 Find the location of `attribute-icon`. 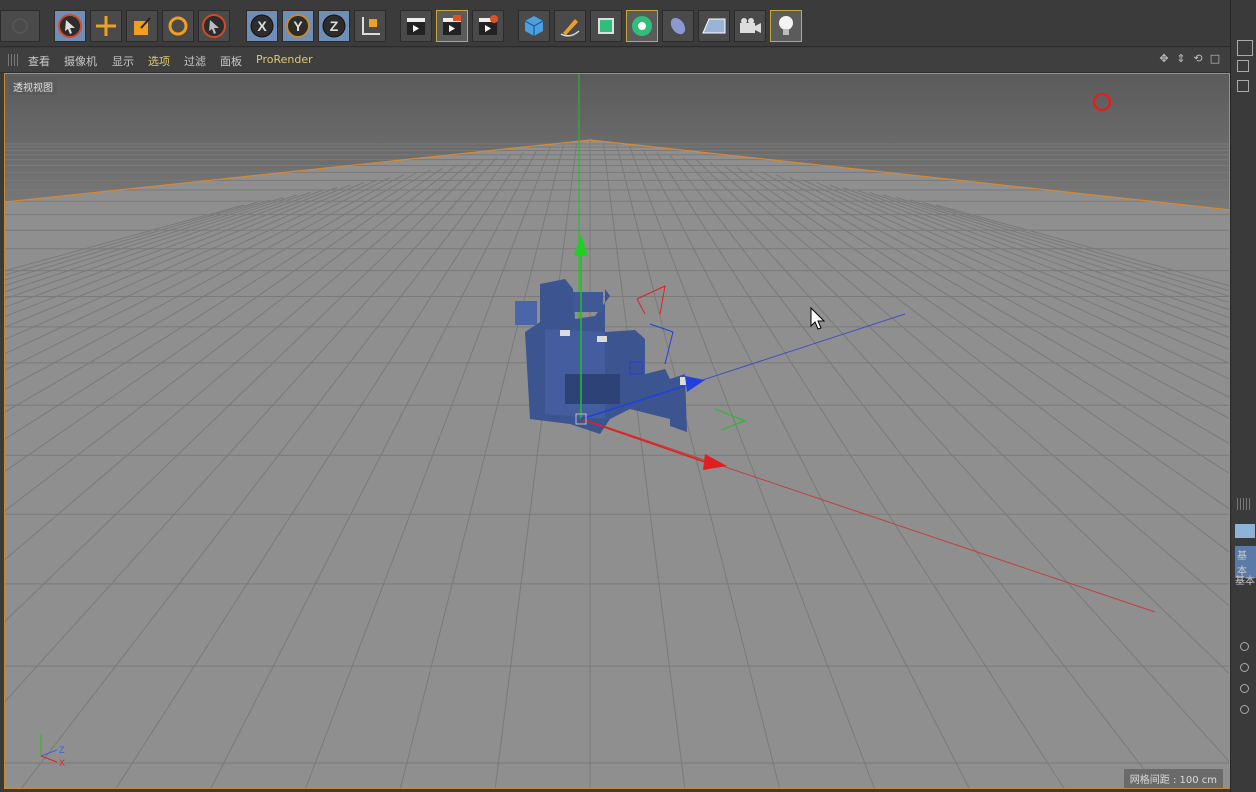

attribute-icon is located at coordinates (1245, 531).